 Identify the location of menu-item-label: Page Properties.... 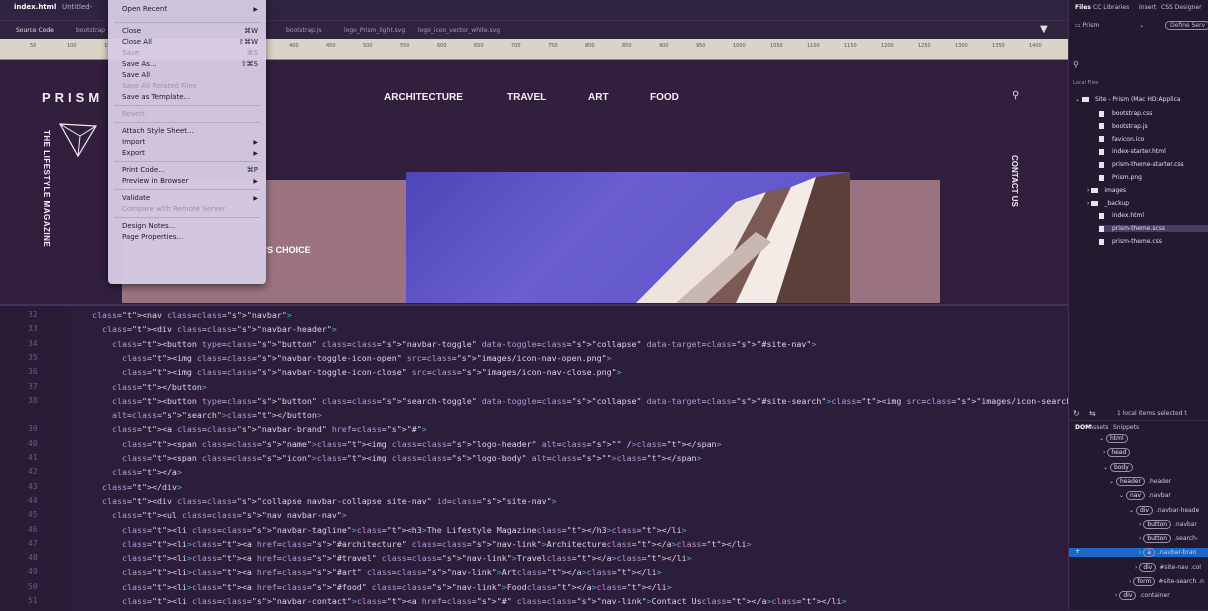
(153, 237).